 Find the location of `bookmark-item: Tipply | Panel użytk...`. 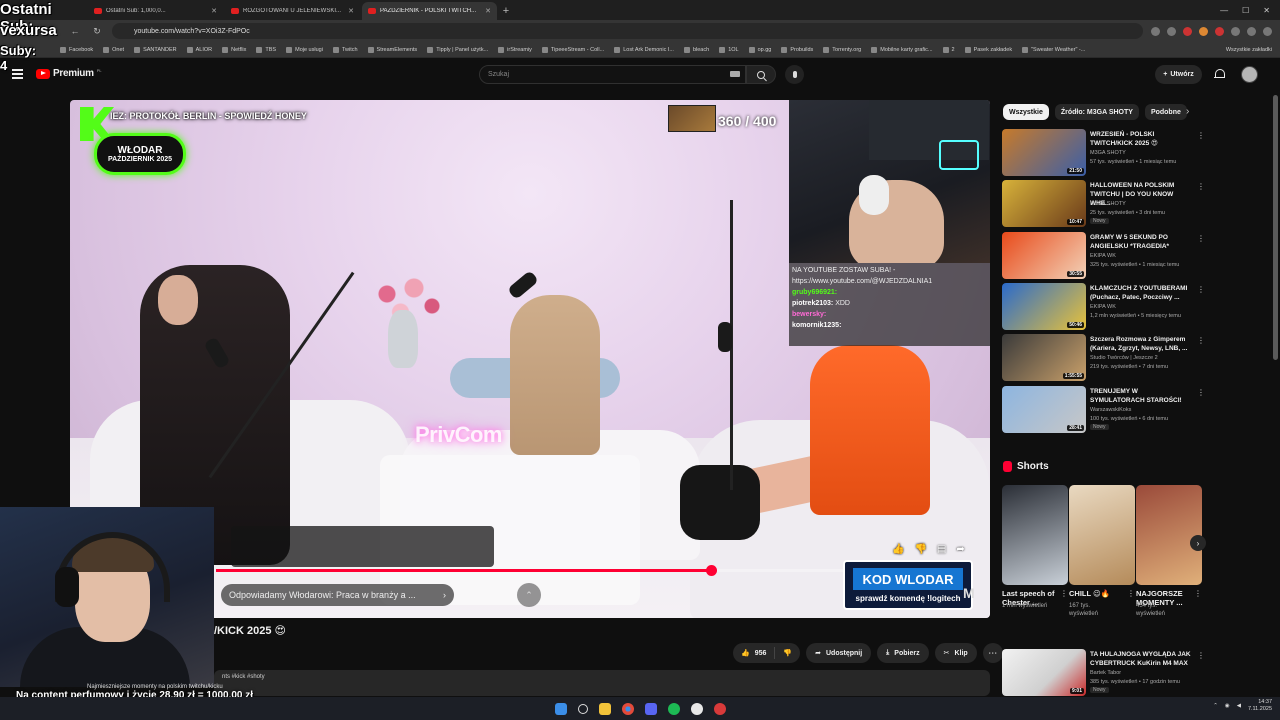

bookmark-item: Tipply | Panel użytk... is located at coordinates (457, 49).